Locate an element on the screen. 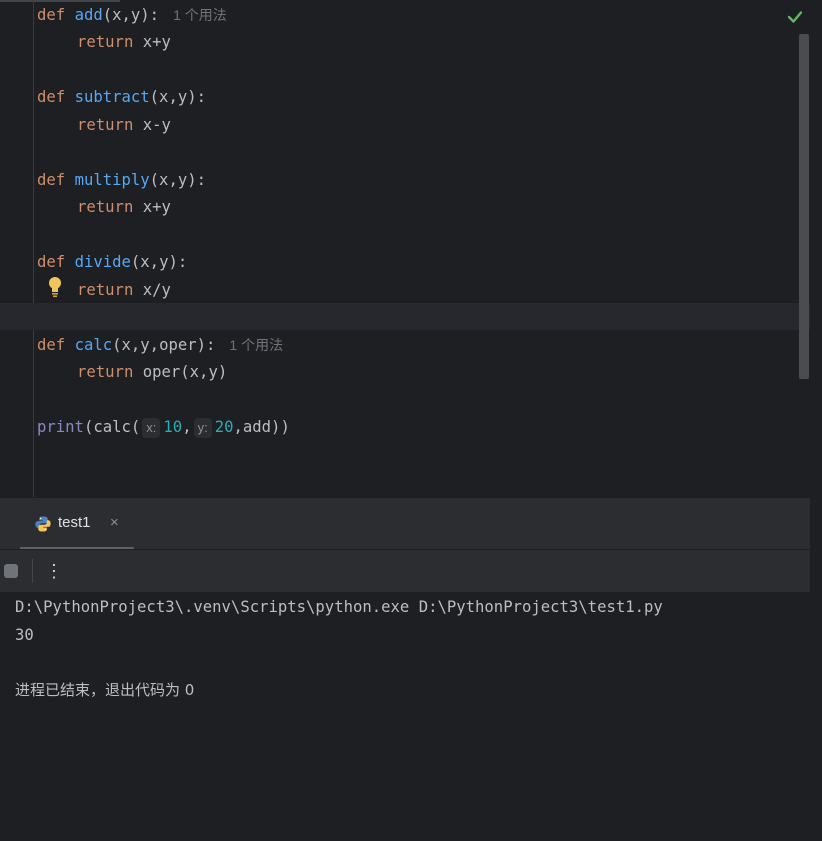  editor-tab-strip is located at coordinates (60, 1).